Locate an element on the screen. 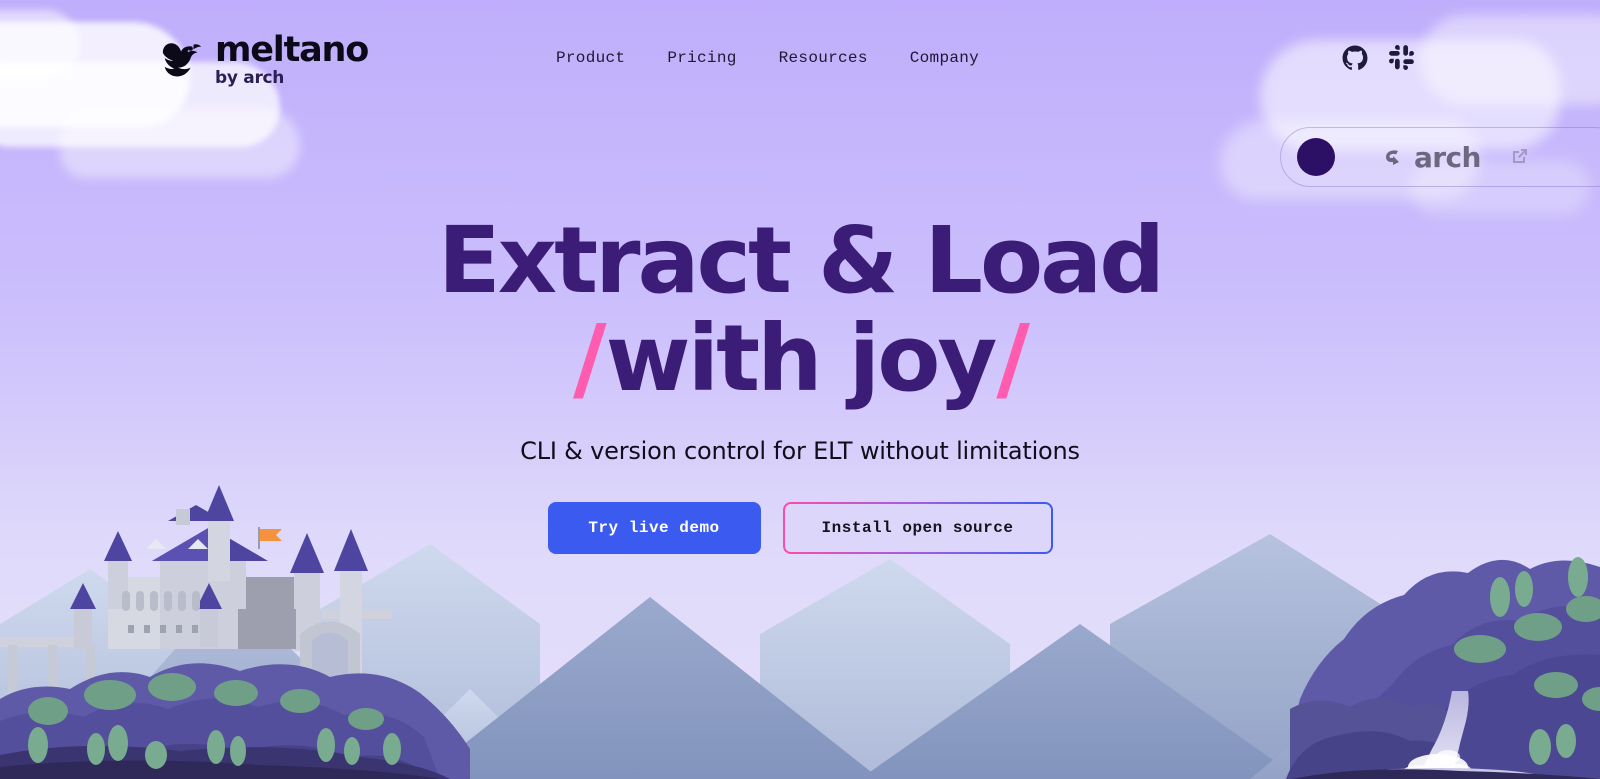 The image size is (1600, 779). slash-right-decoration: / is located at coordinates (1013, 358).